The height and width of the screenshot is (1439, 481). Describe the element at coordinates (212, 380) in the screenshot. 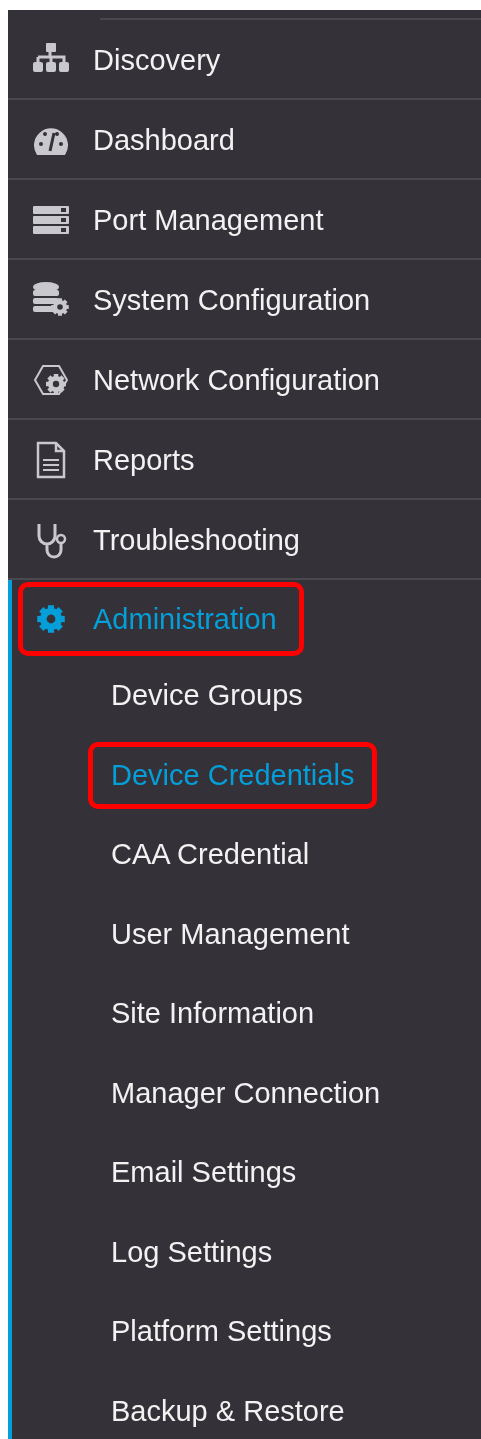

I see `menu-item: Network Configuration` at that location.